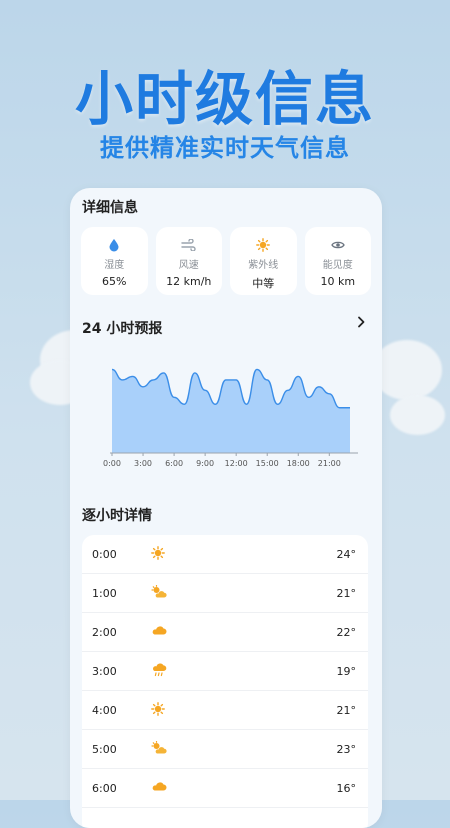  Describe the element at coordinates (224, 99) in the screenshot. I see `page-headline: 小时级信息` at that location.